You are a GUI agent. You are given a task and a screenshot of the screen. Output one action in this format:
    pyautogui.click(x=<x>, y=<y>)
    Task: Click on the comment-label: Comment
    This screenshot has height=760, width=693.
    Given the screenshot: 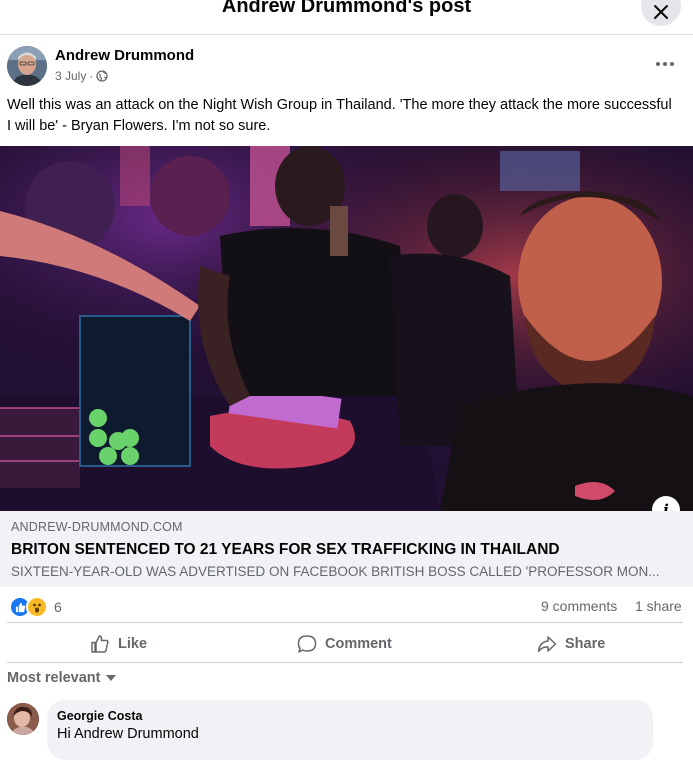 What is the action you would take?
    pyautogui.click(x=358, y=644)
    